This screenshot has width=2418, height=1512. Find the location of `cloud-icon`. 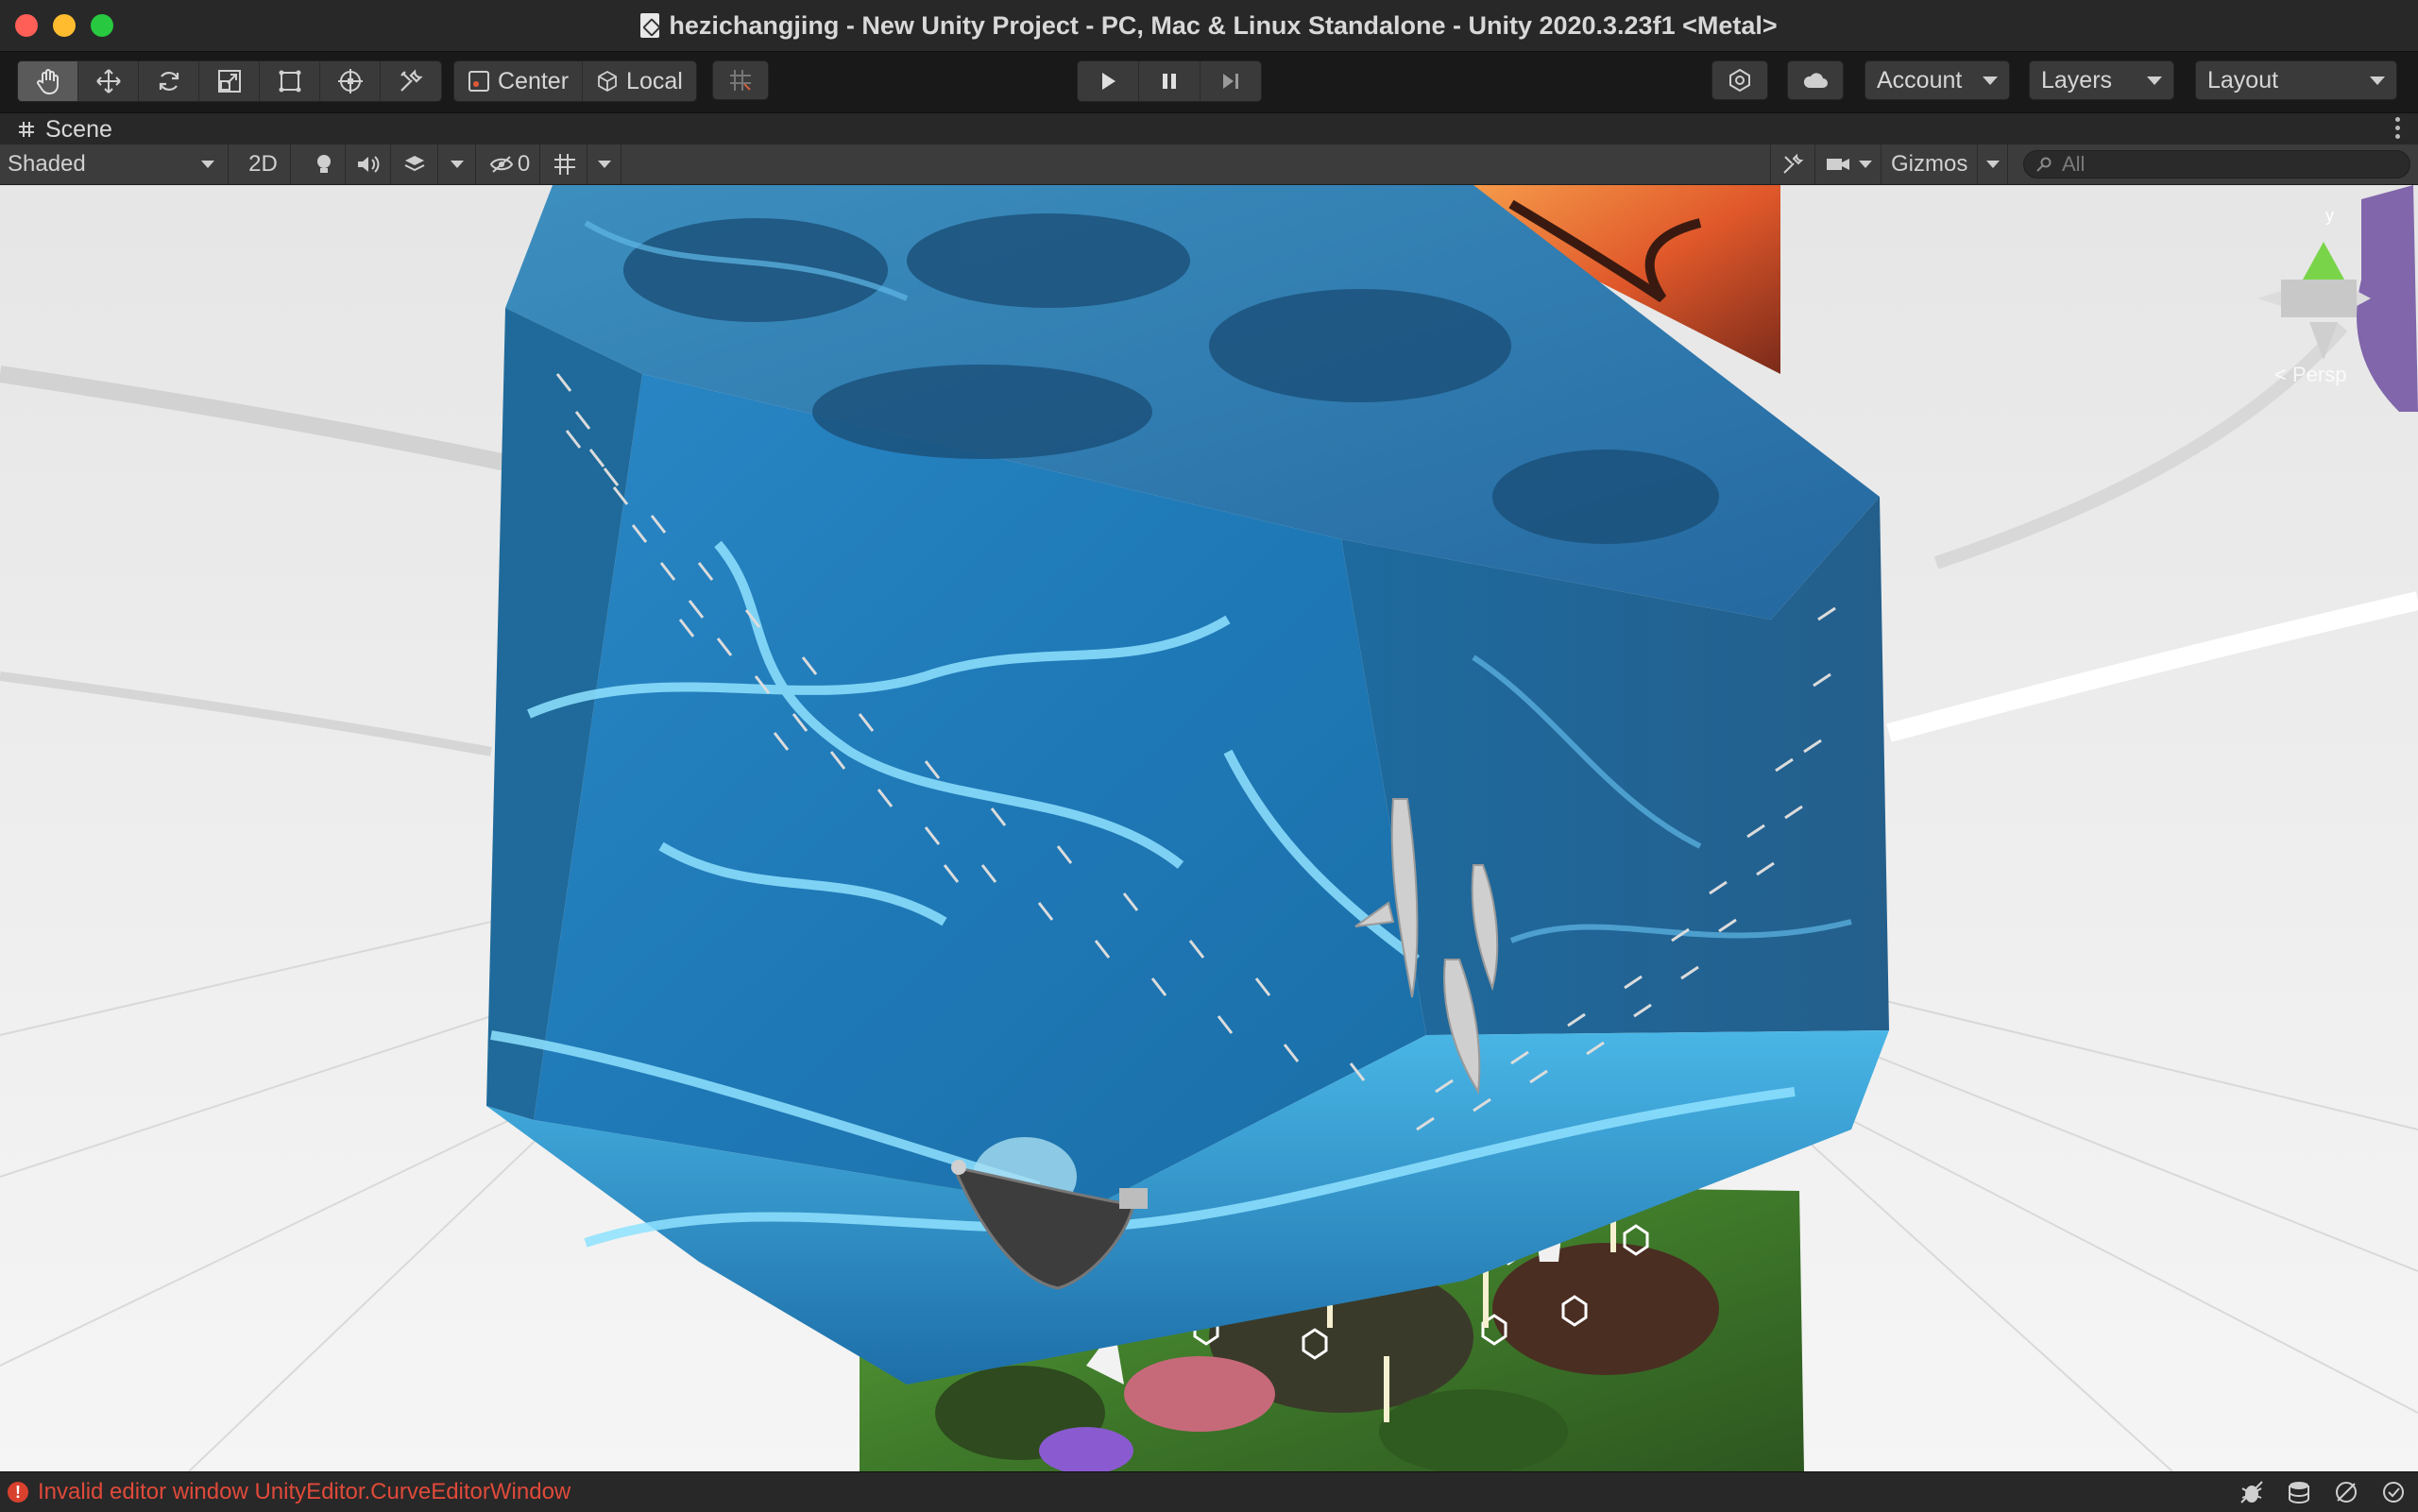

cloud-icon is located at coordinates (1815, 81).